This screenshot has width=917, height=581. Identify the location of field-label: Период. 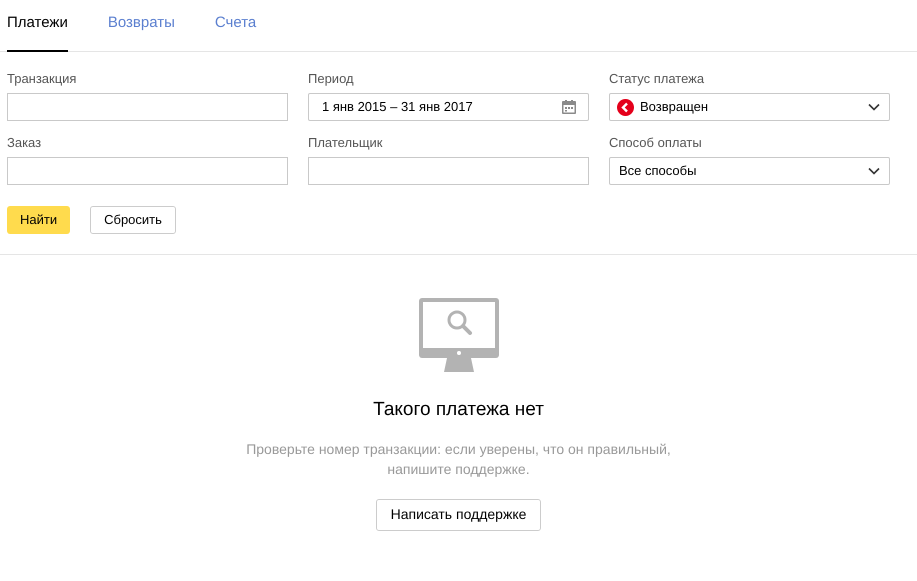
(331, 78).